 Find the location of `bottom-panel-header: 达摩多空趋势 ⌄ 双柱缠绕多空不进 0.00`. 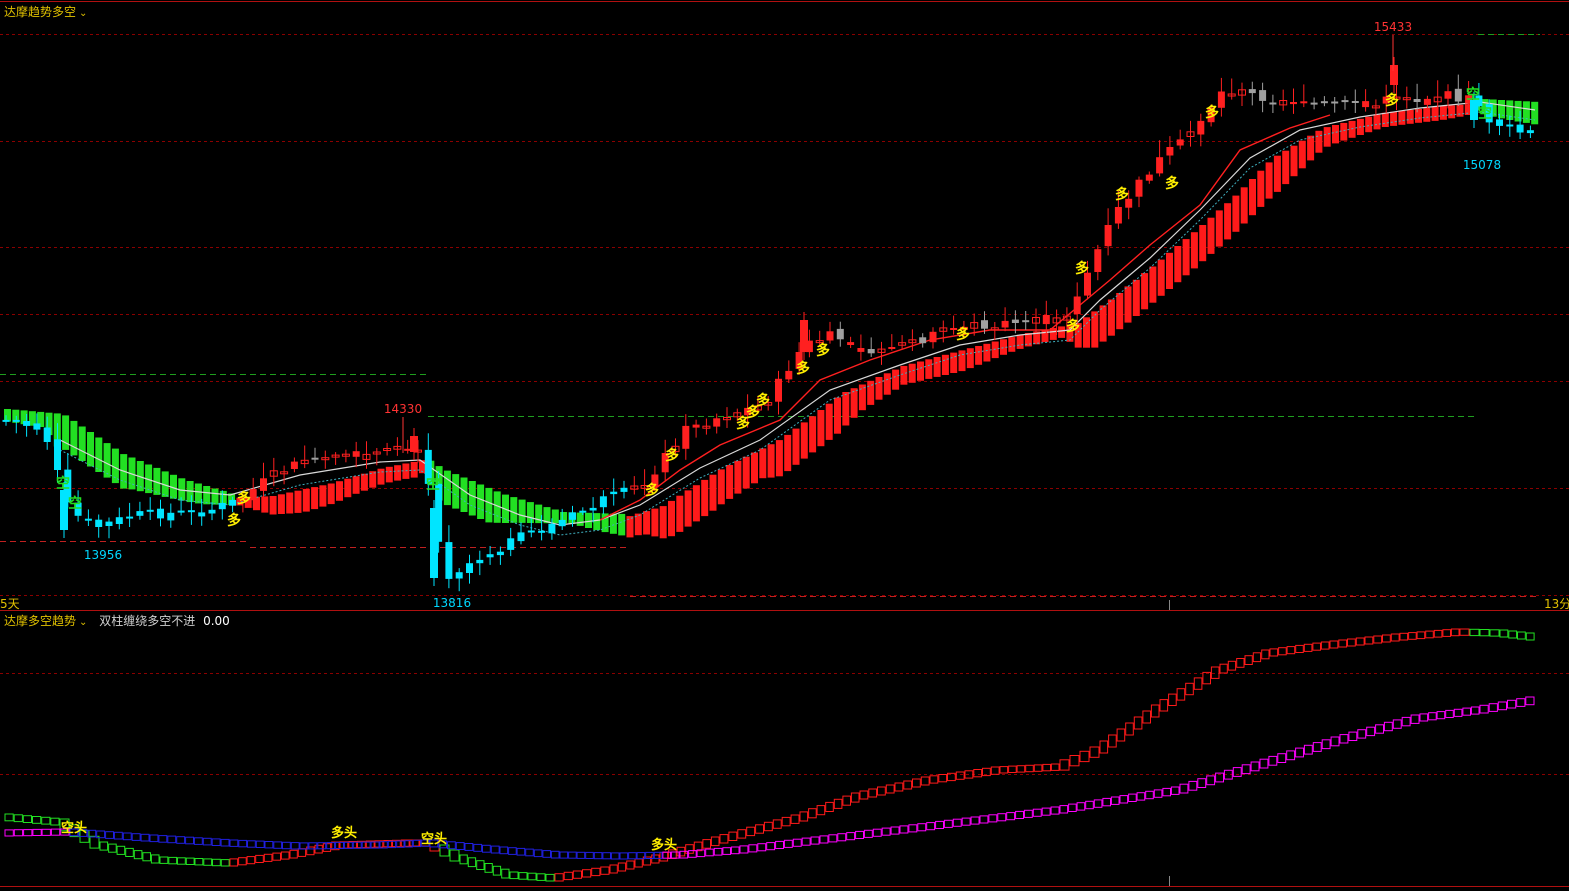

bottom-panel-header: 达摩多空趋势 ⌄ 双柱缠绕多空不进 0.00 is located at coordinates (117, 620).